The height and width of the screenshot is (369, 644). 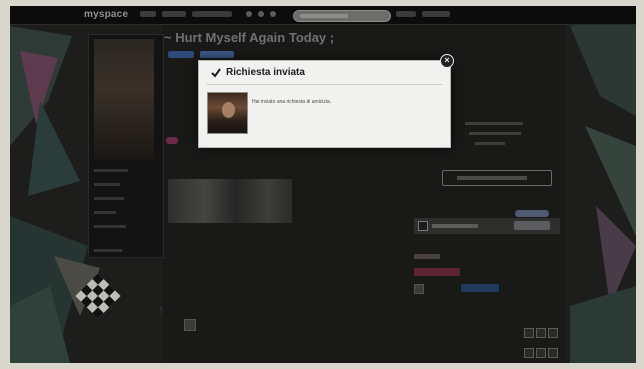 I want to click on button-label, so click(x=492, y=178).